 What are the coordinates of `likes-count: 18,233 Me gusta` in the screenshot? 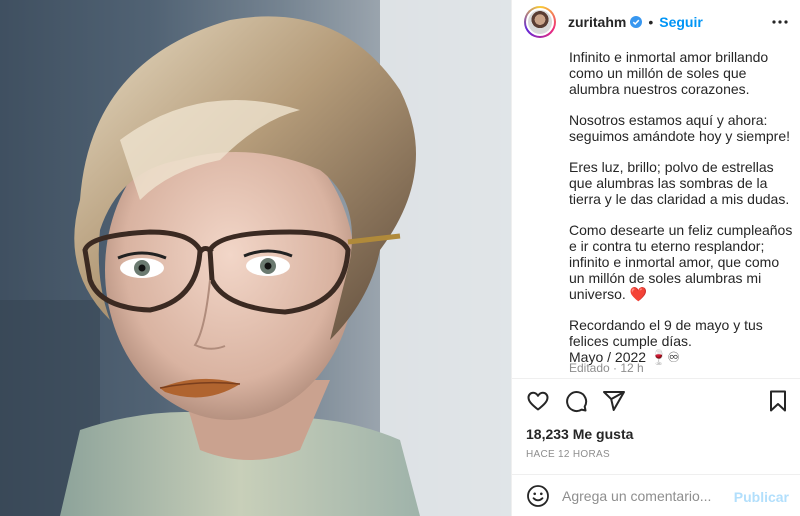 It's located at (579, 434).